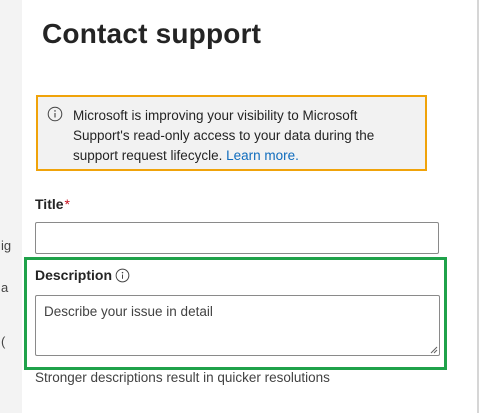 This screenshot has height=413, width=489. What do you see at coordinates (237, 238) in the screenshot?
I see `title-input` at bounding box center [237, 238].